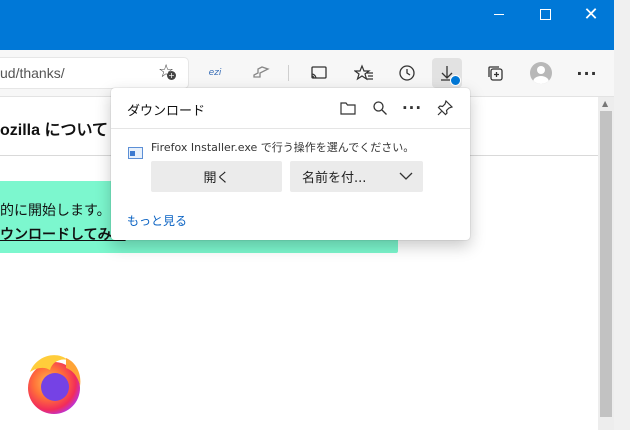 The image size is (630, 430). What do you see at coordinates (167, 71) in the screenshot?
I see `add-favorite-icon: ☆ +` at bounding box center [167, 71].